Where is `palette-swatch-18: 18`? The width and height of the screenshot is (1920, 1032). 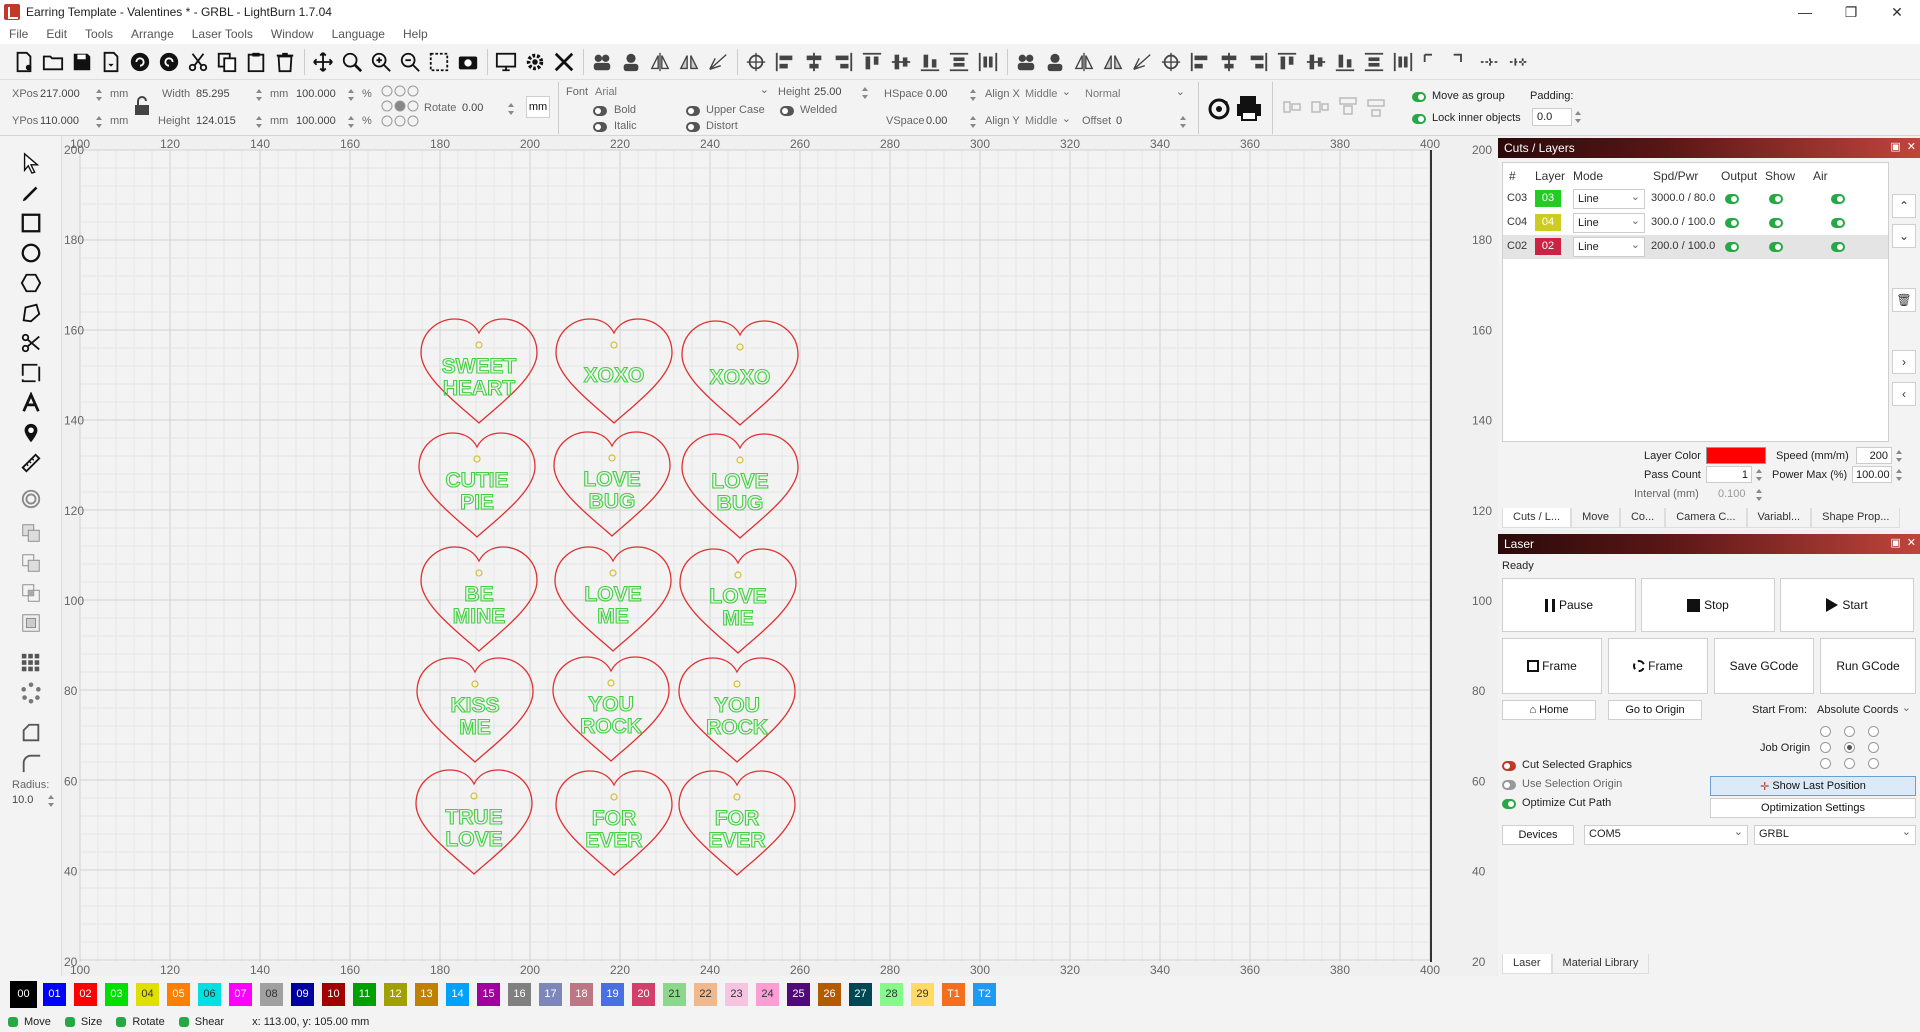 palette-swatch-18: 18 is located at coordinates (581, 994).